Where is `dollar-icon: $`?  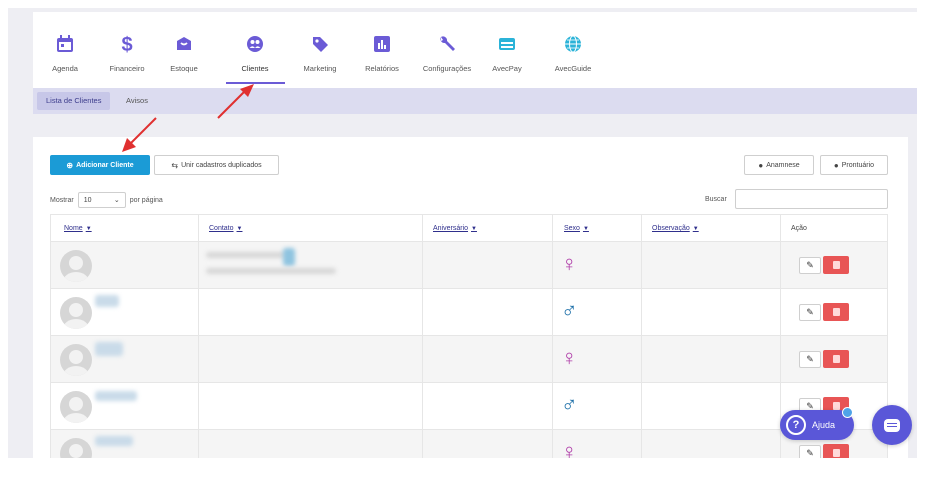 dollar-icon: $ is located at coordinates (126, 44).